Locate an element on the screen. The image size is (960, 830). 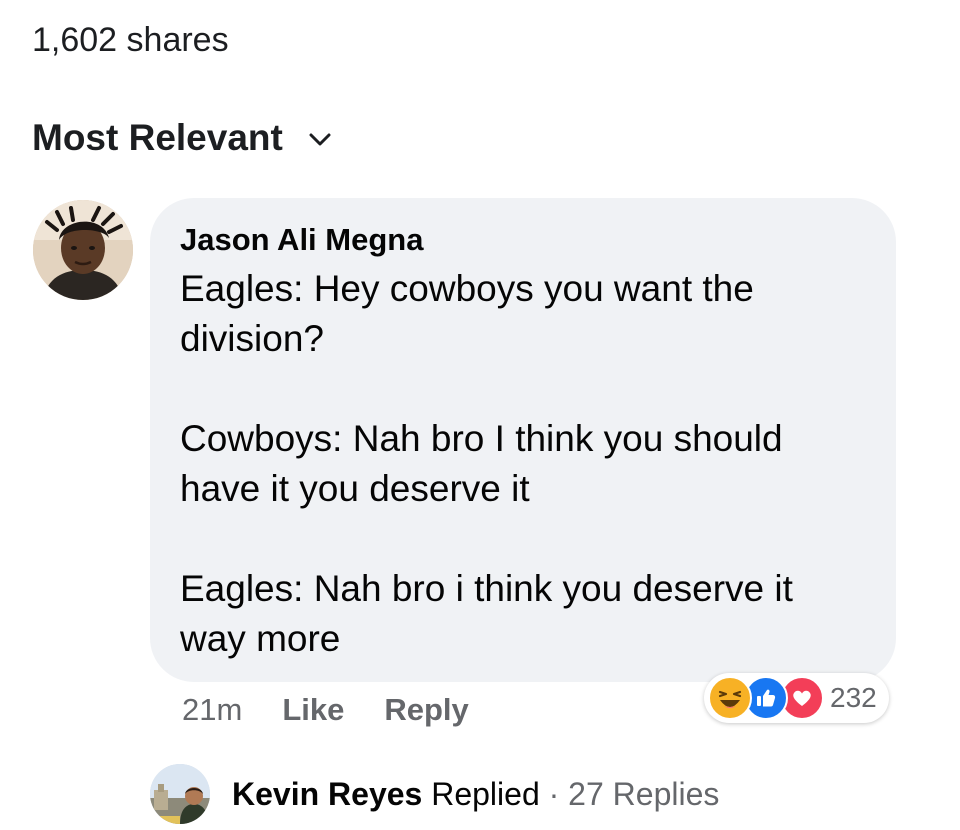
view-replies-link: Kevin Reyes Replied · 27 Replies is located at coordinates (434, 794).